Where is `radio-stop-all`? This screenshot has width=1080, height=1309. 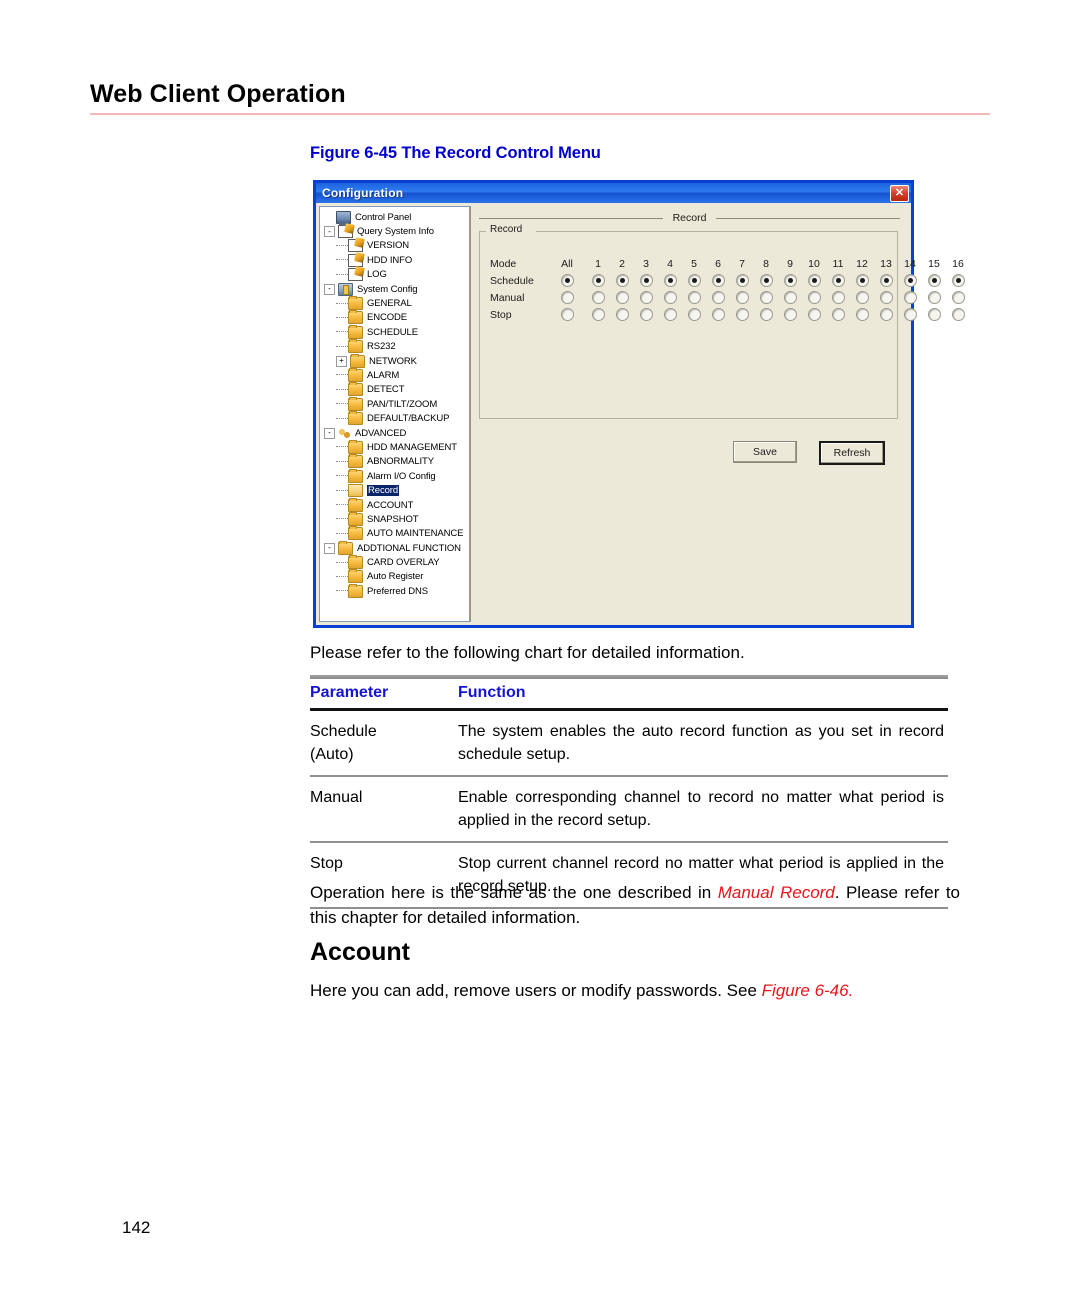 radio-stop-all is located at coordinates (567, 314).